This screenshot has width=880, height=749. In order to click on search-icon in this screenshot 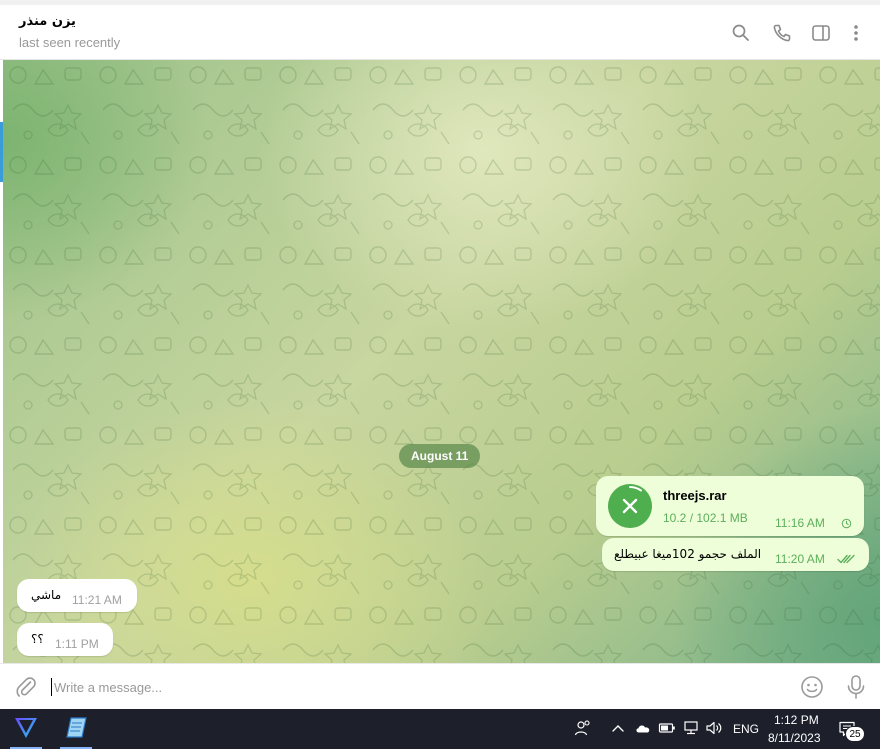, I will do `click(741, 33)`.